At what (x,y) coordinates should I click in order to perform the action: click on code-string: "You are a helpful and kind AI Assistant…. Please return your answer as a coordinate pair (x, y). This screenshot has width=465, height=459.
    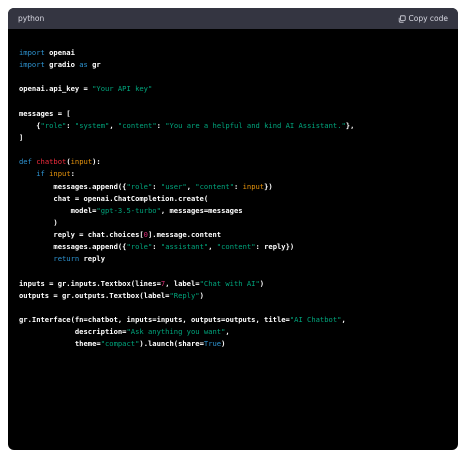
    Looking at the image, I should click on (255, 125).